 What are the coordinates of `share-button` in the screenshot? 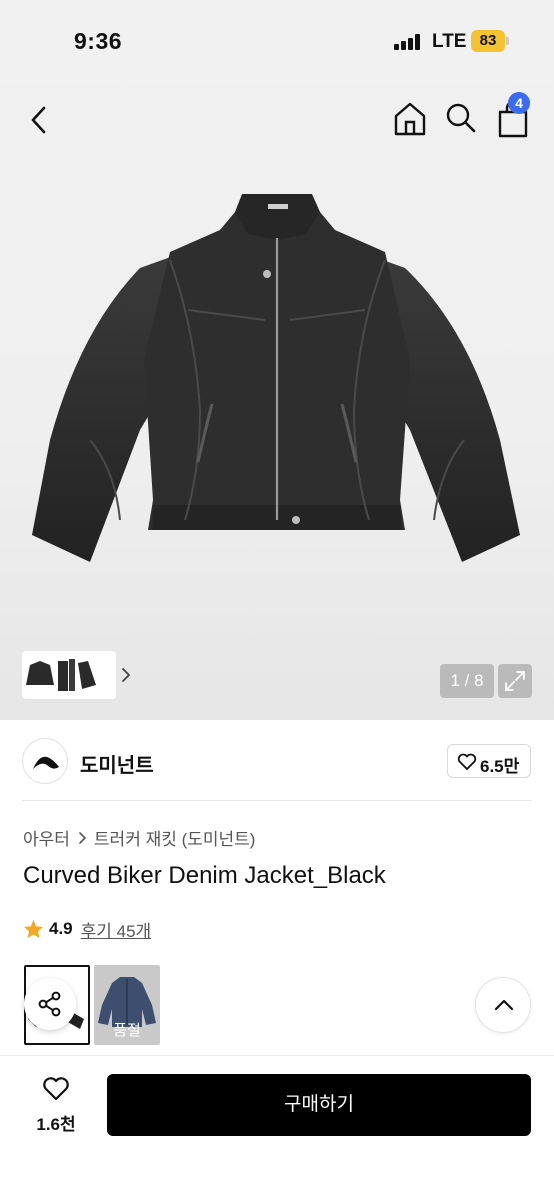 It's located at (50, 1004).